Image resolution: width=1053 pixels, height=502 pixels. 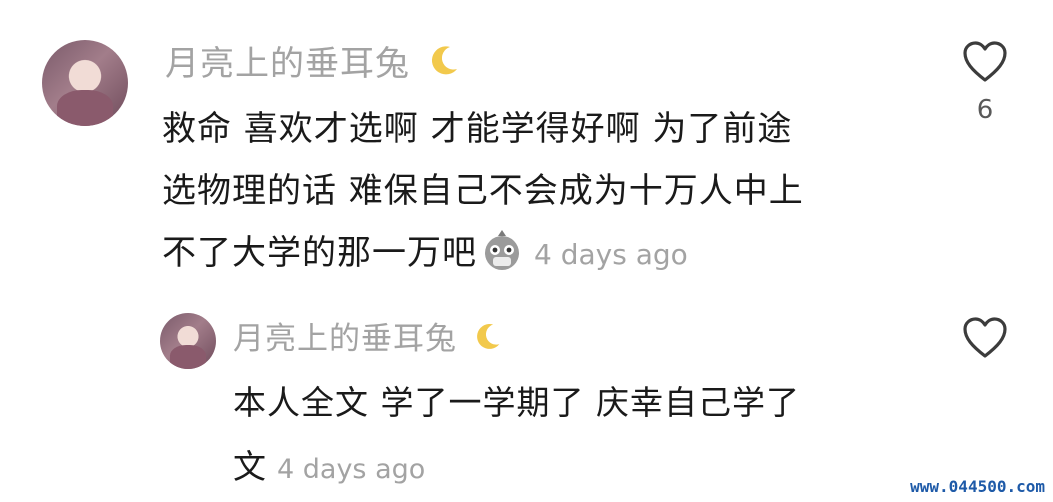 I want to click on like-count: 6, so click(x=985, y=110).